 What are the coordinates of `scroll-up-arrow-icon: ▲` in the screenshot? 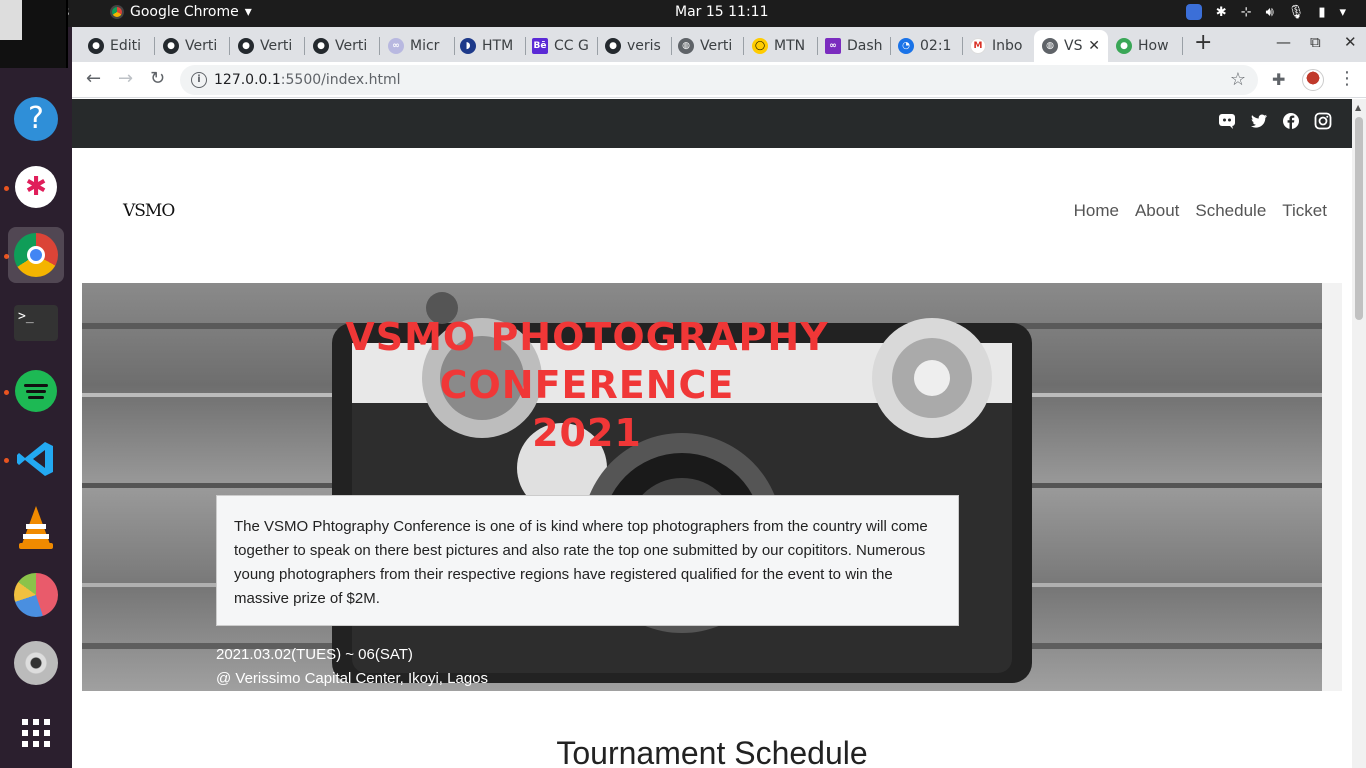 It's located at (1358, 107).